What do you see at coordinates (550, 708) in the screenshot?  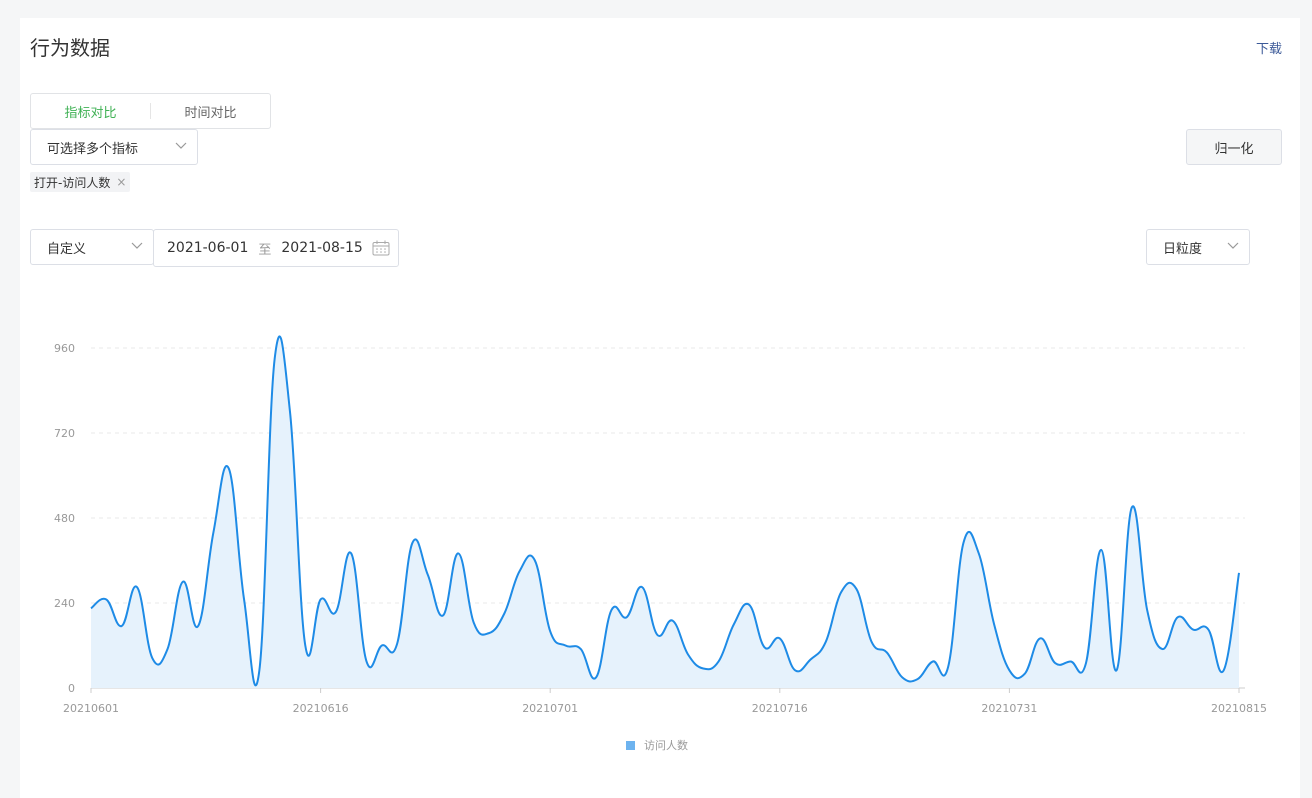 I see `x-tick-label: 20210701` at bounding box center [550, 708].